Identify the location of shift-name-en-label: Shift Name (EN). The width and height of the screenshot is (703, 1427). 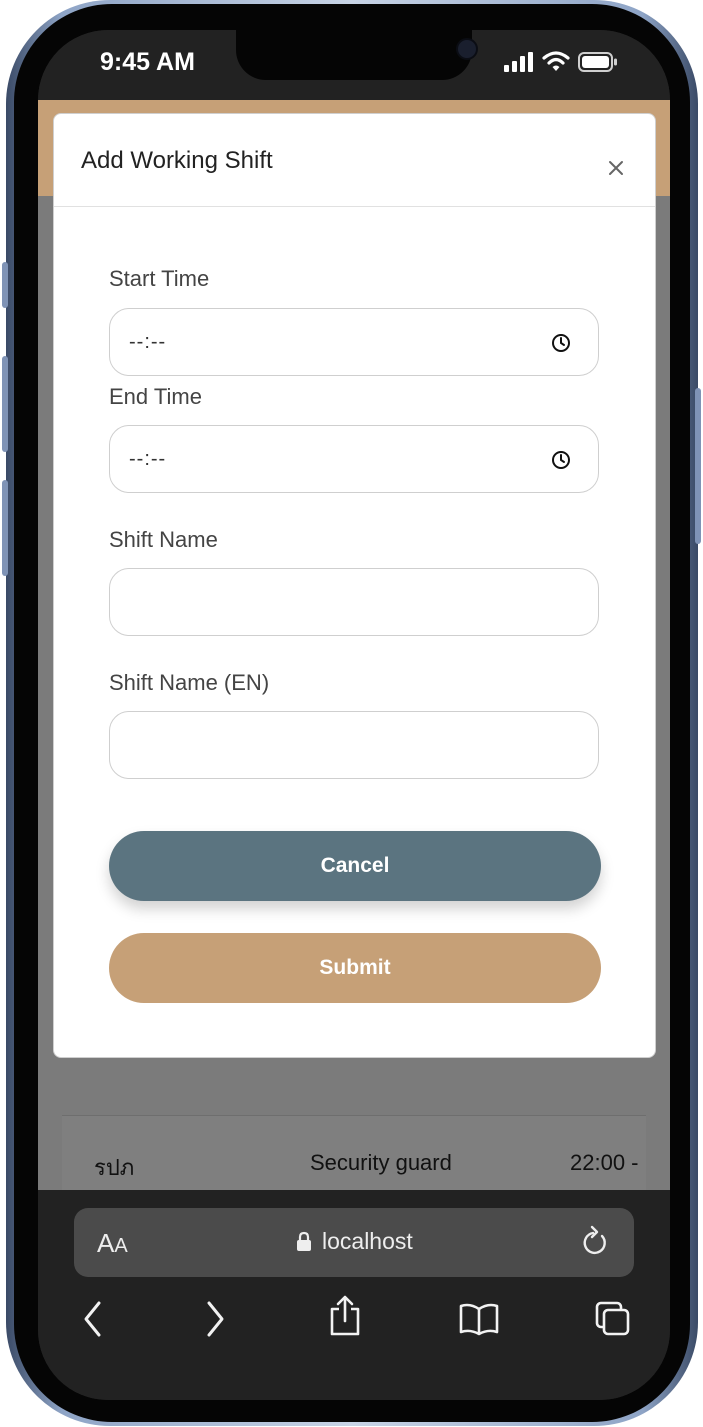
(189, 682).